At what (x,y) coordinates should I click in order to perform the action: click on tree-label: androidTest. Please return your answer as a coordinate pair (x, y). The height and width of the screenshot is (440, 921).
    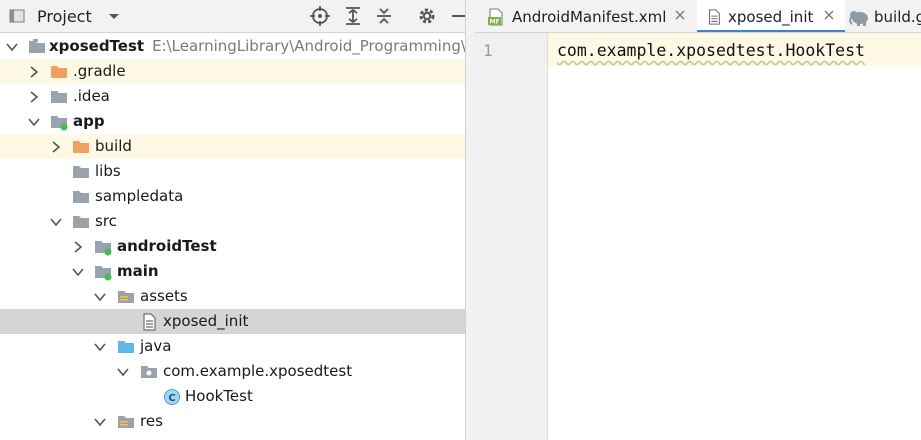
    Looking at the image, I should click on (167, 246).